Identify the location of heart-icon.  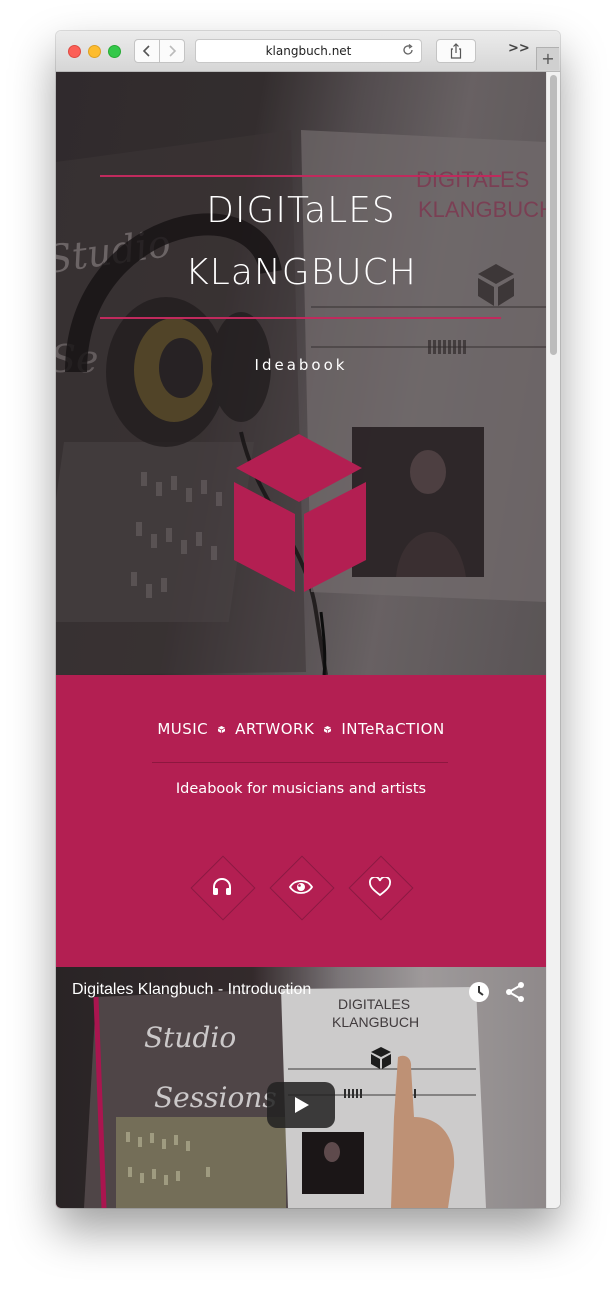
(380, 887).